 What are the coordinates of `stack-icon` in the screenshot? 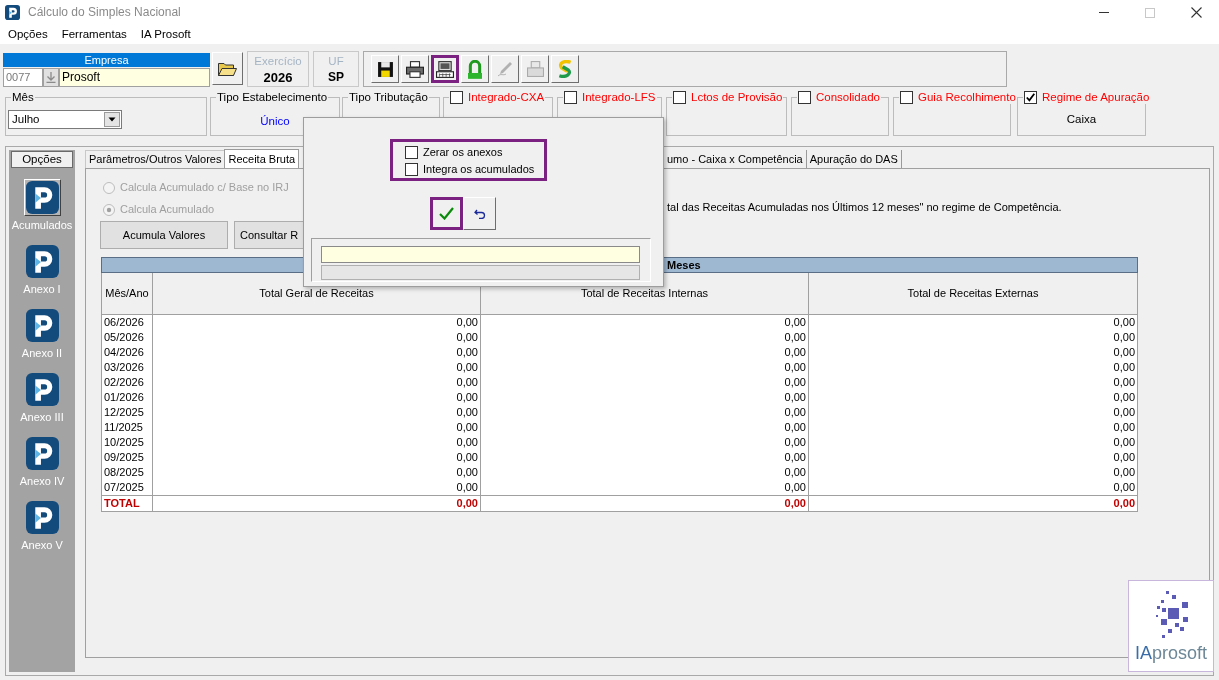 It's located at (535, 69).